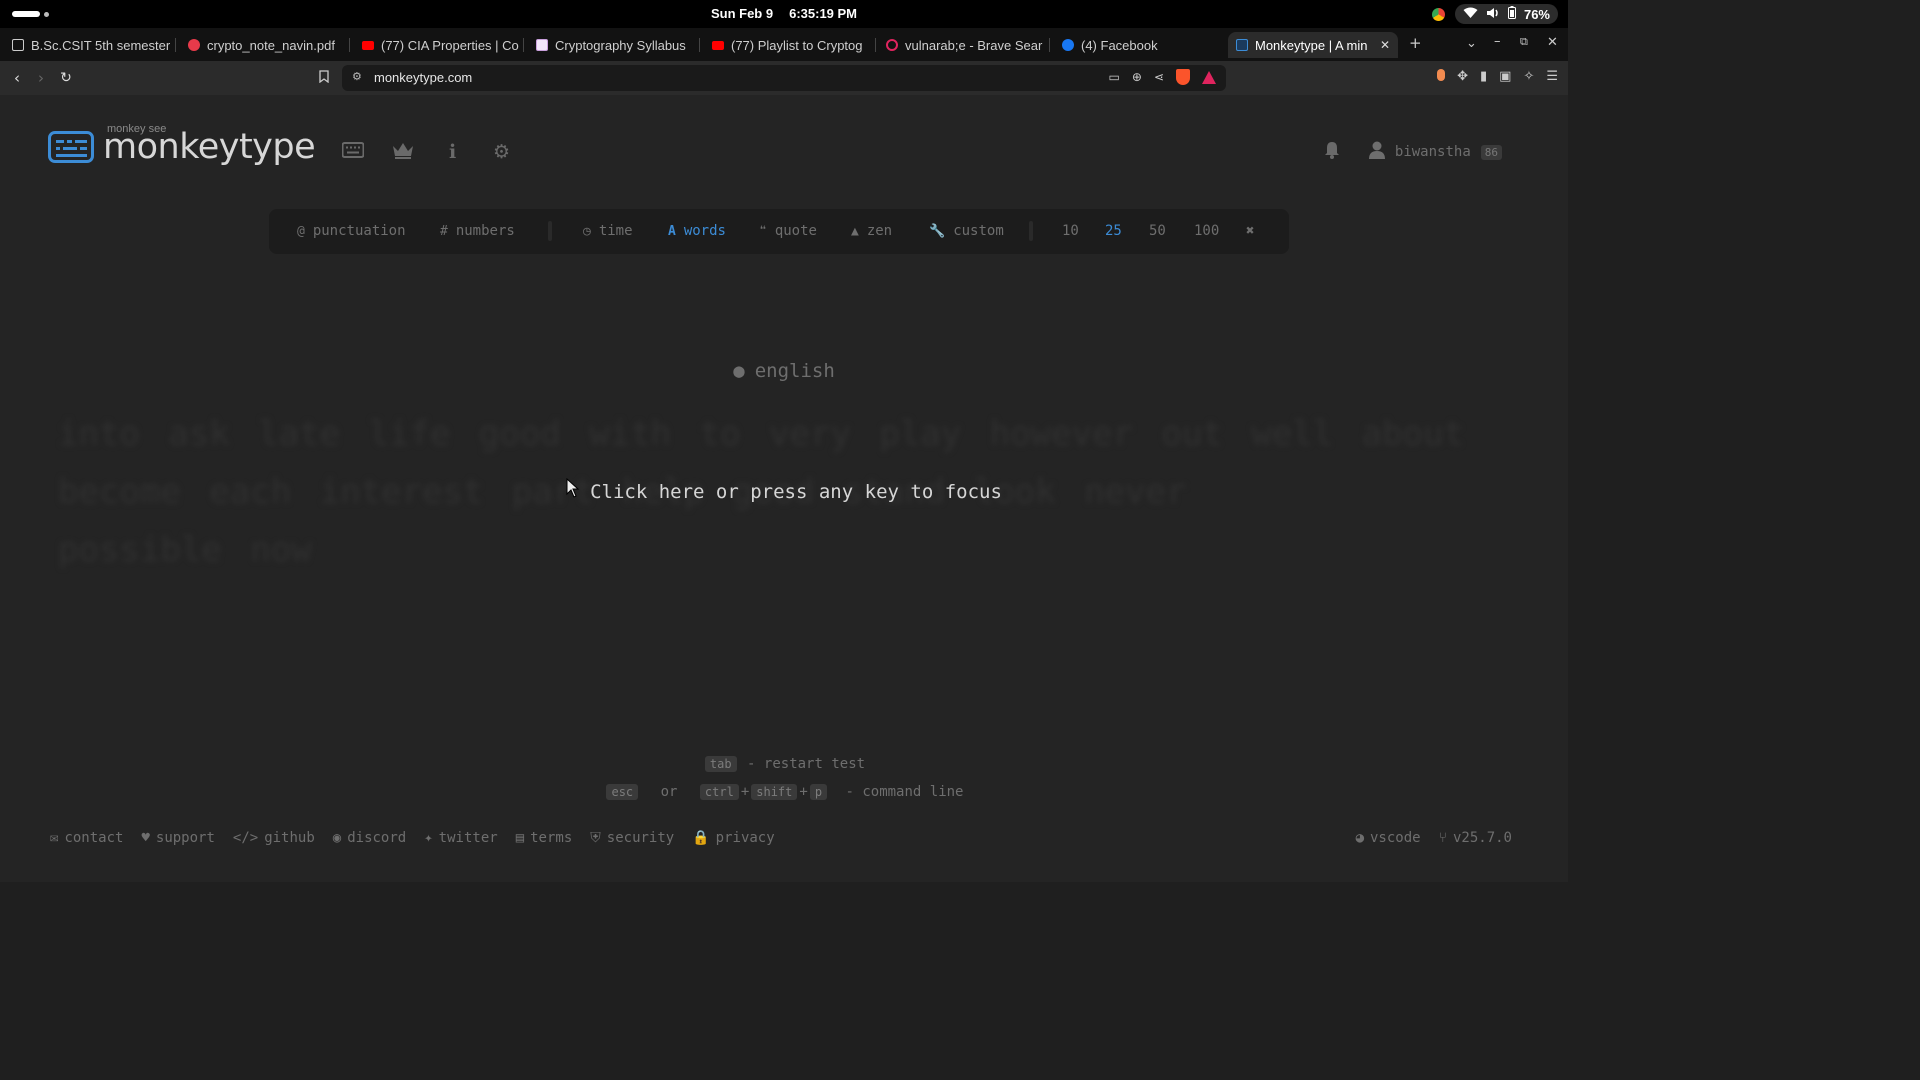 This screenshot has height=1080, width=1920. Describe the element at coordinates (784, 78) in the screenshot. I see `address-bar: ⚙ monkeytype.com ▭ ⊕ ⋖` at that location.